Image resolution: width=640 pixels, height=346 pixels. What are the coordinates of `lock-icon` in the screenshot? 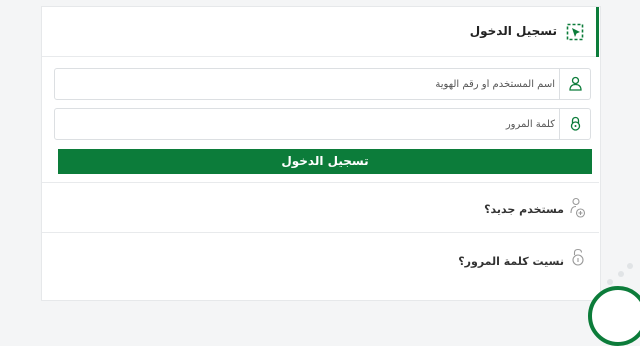 It's located at (574, 124).